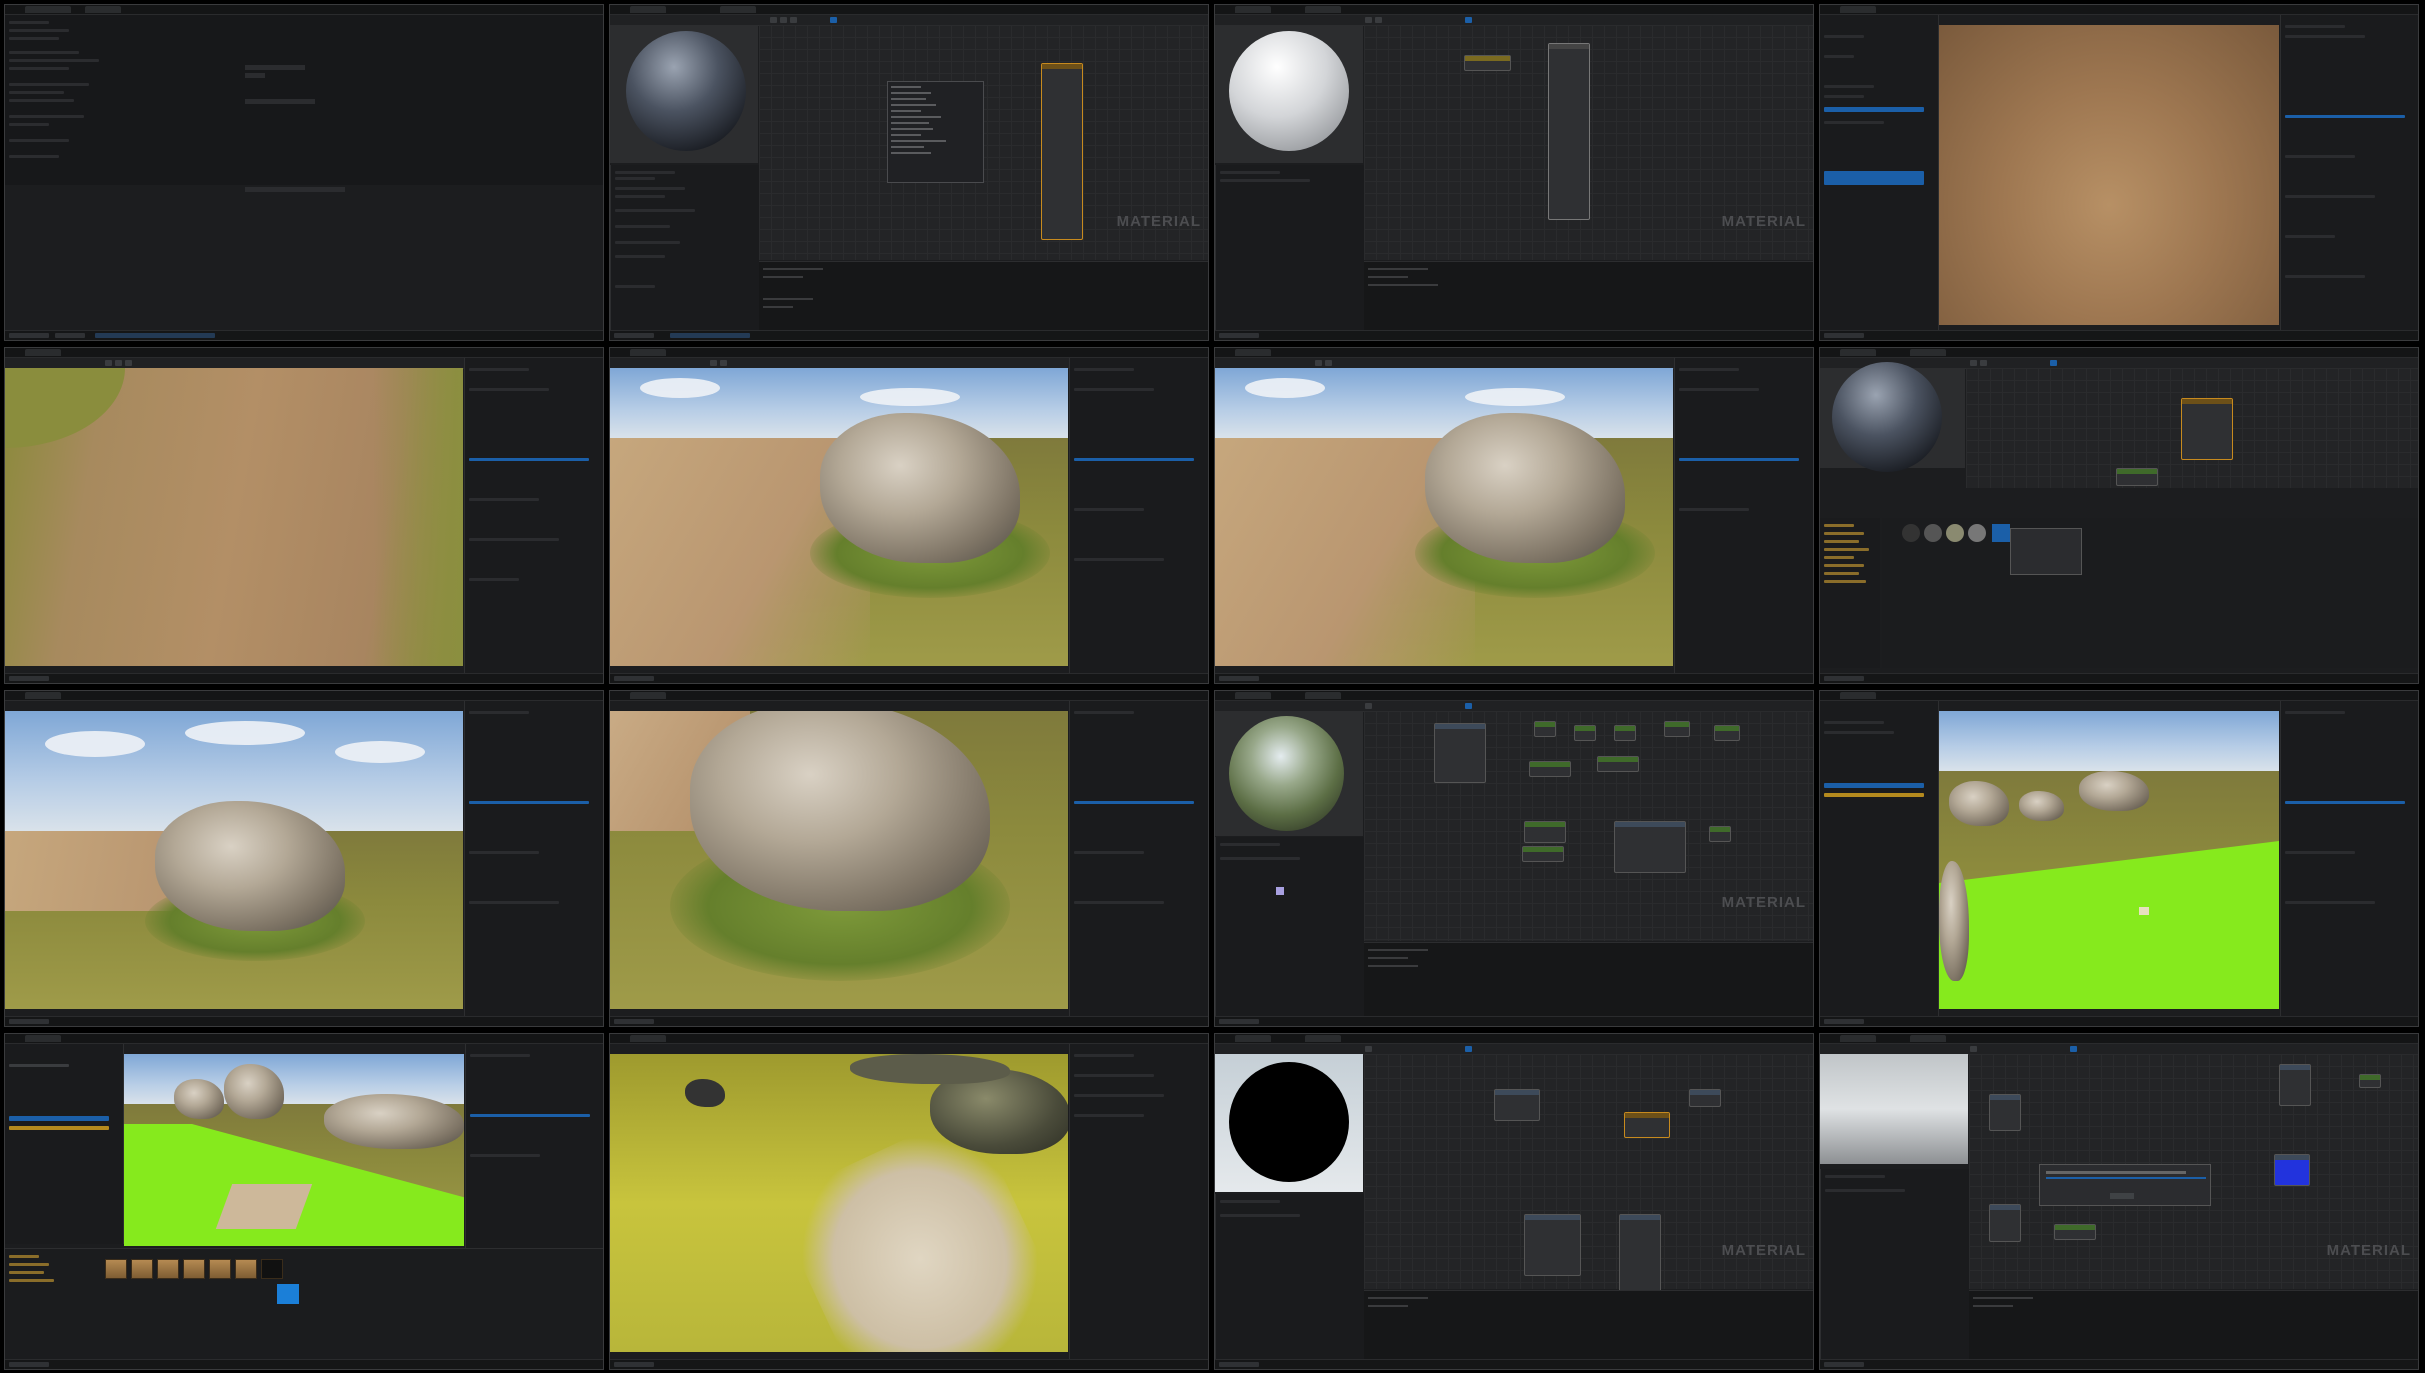  I want to click on selected-row, so click(2345, 116).